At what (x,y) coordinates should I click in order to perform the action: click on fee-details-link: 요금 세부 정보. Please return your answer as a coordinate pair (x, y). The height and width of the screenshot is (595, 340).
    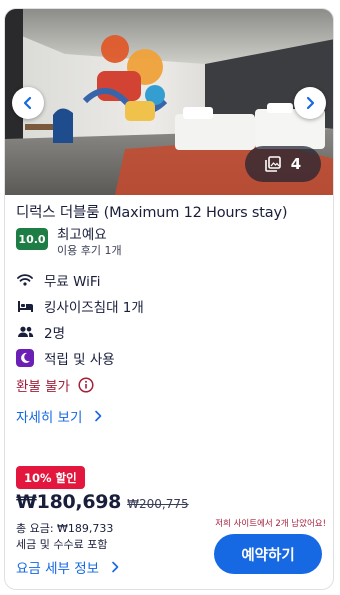
    Looking at the image, I should click on (67, 567).